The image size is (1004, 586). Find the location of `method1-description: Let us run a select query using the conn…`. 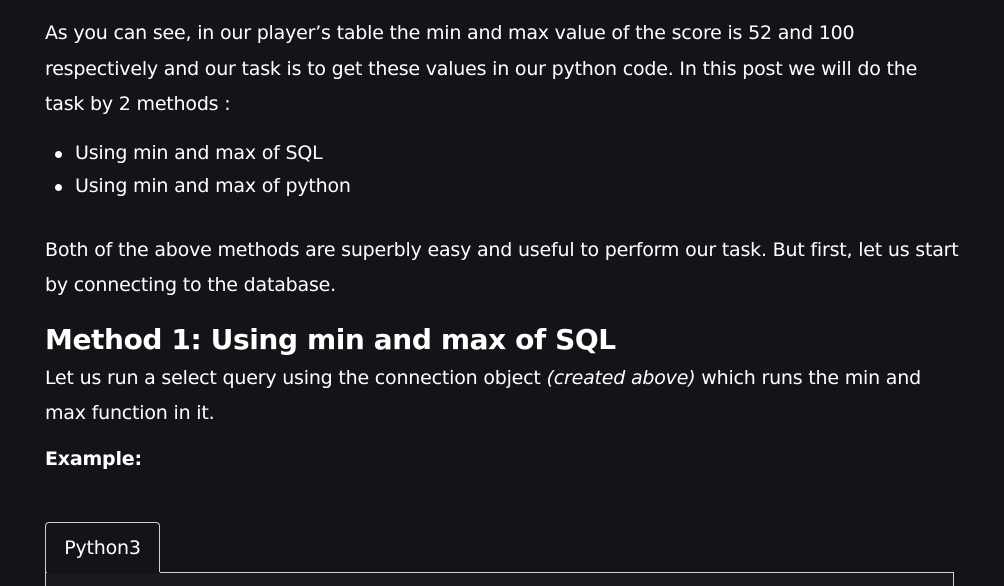

method1-description: Let us run a select query using the conn… is located at coordinates (502, 396).